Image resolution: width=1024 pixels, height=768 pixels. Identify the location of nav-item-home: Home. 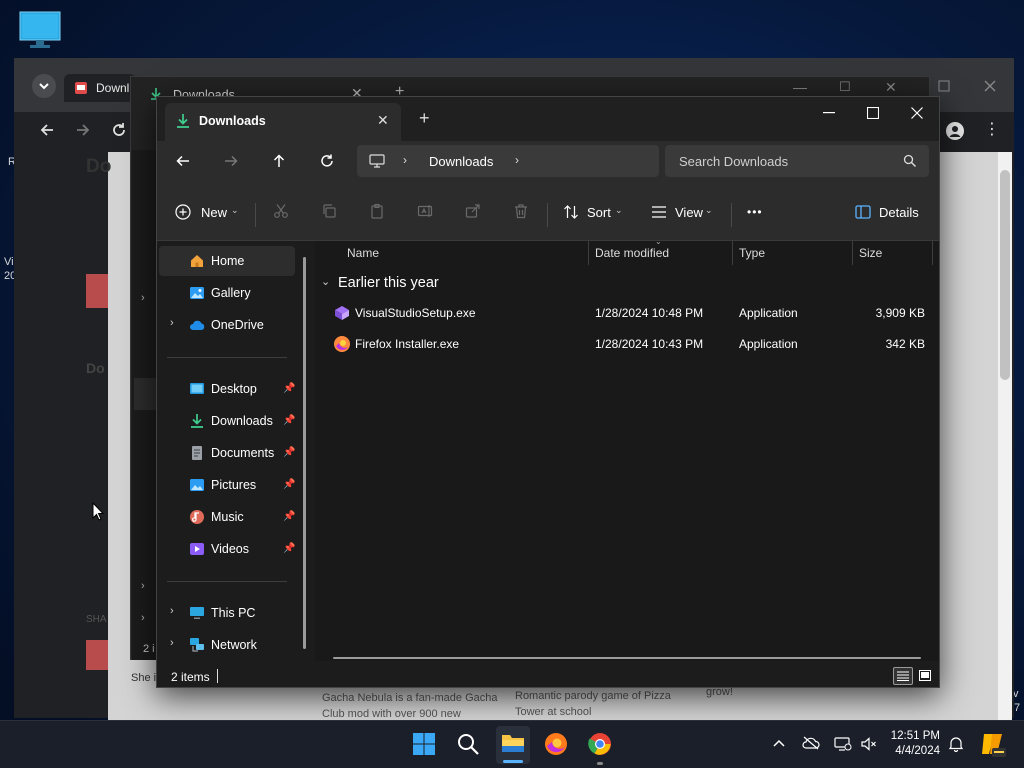
(227, 261).